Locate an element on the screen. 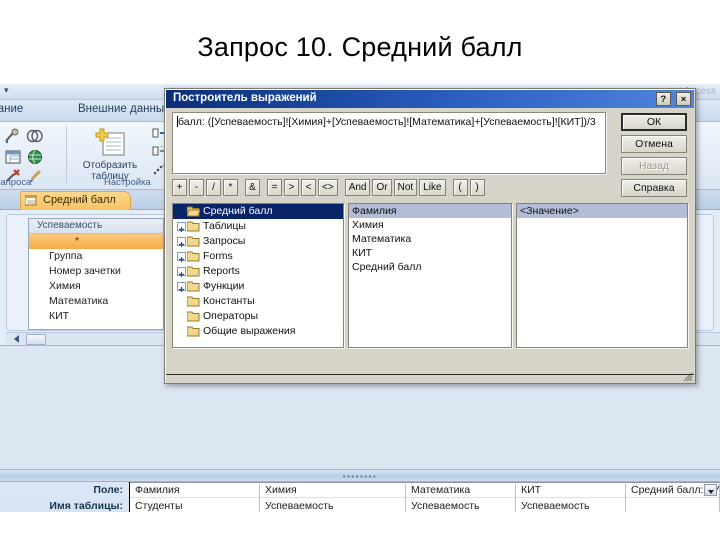 The height and width of the screenshot is (540, 720). ok-button: ОК is located at coordinates (654, 122).